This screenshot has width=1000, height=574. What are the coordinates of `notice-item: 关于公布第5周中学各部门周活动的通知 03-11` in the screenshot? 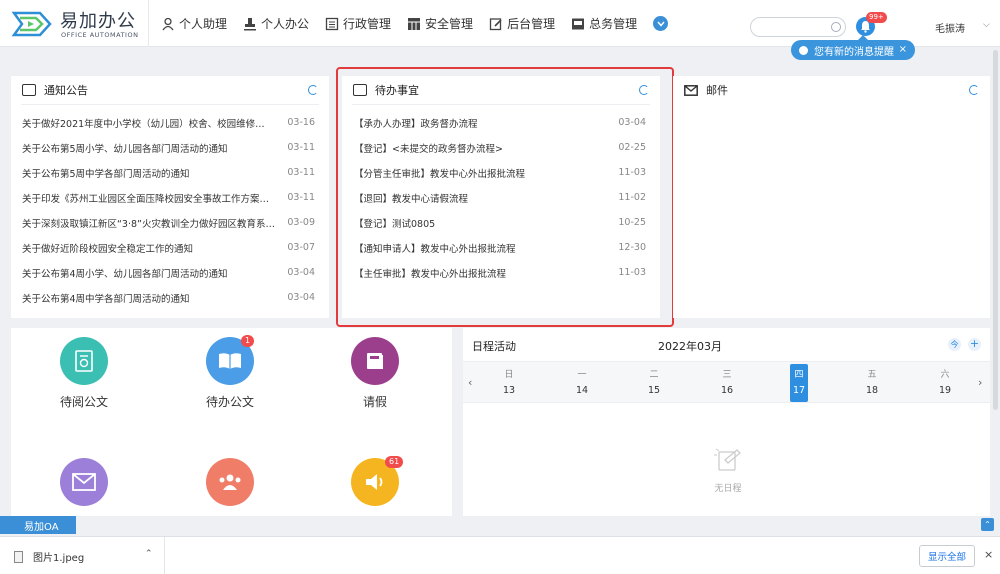 It's located at (170, 172).